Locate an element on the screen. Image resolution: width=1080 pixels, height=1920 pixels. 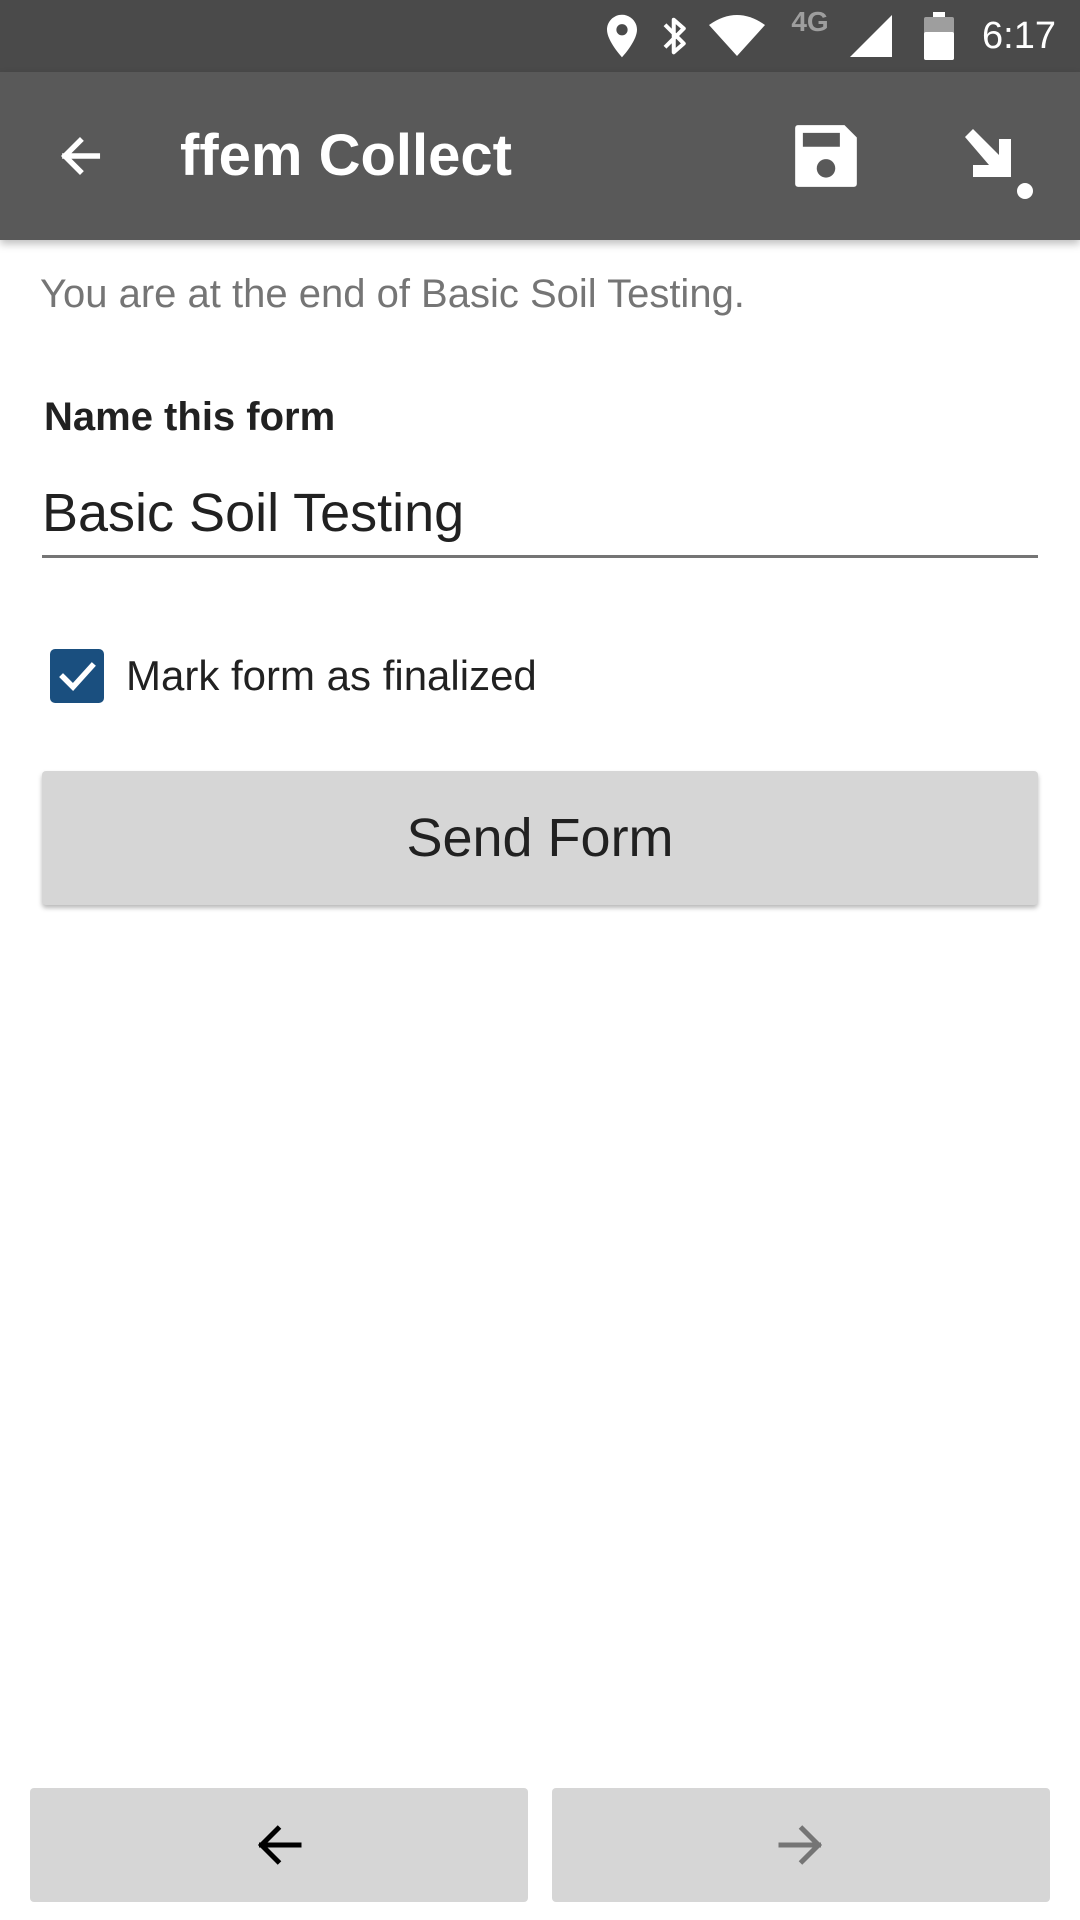
next-arrow-icon is located at coordinates (800, 1845).